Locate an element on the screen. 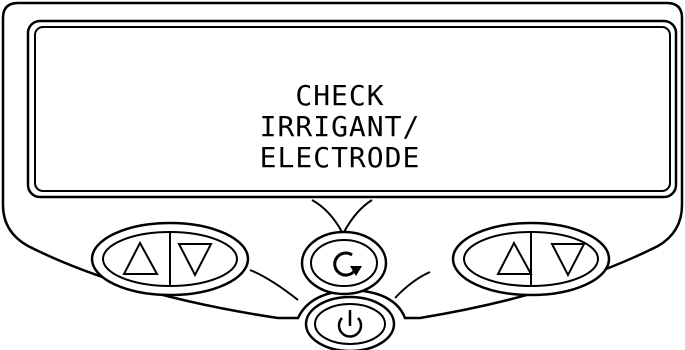  left-arrow-buttons is located at coordinates (170, 259).